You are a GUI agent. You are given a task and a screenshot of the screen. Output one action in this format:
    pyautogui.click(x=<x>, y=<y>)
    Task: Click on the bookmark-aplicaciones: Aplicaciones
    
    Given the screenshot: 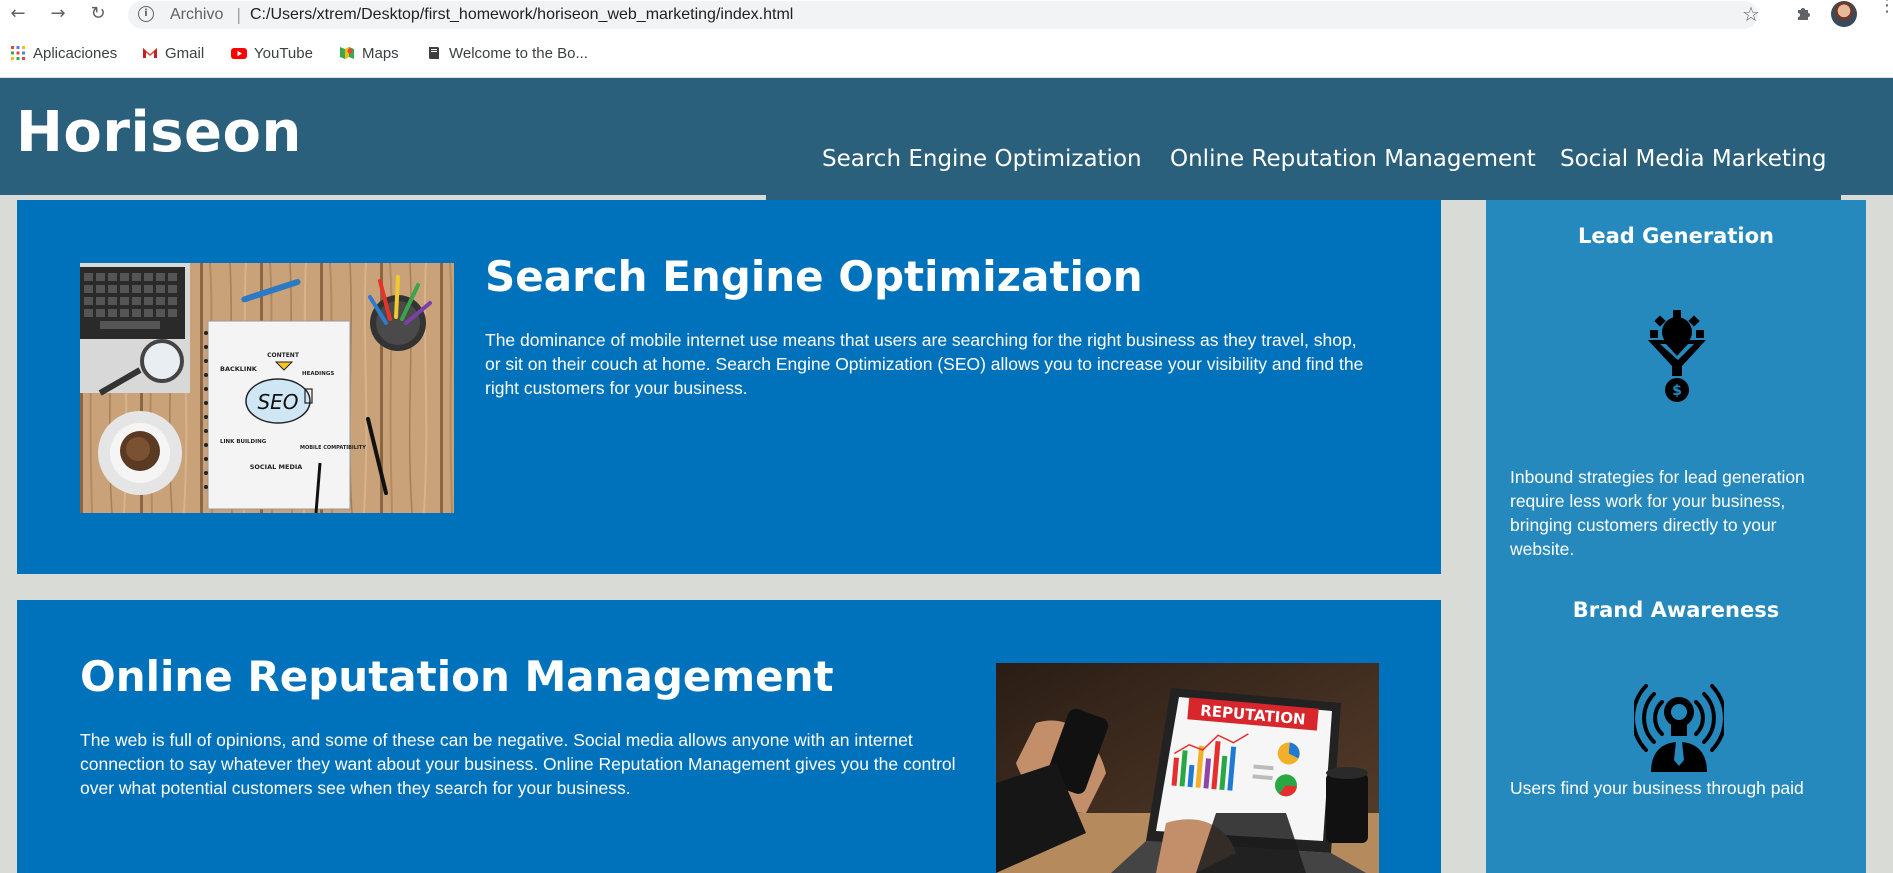 What is the action you would take?
    pyautogui.click(x=63, y=53)
    